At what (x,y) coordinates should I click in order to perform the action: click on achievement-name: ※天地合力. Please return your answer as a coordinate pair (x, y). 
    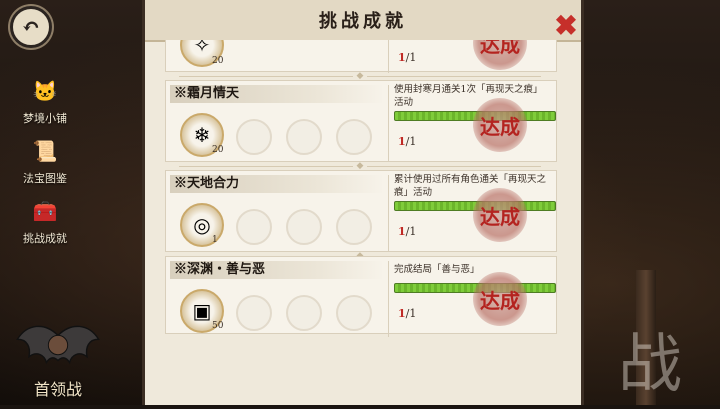
    Looking at the image, I should click on (277, 184).